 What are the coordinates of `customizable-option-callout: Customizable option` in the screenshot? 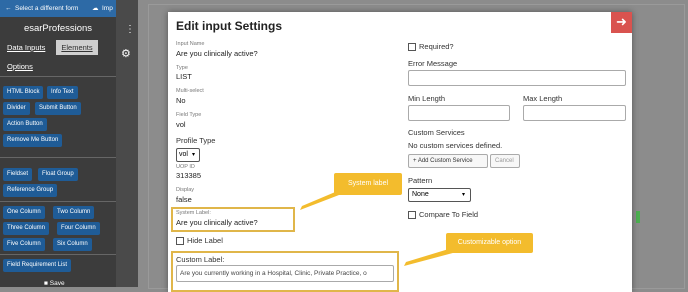 It's located at (489, 243).